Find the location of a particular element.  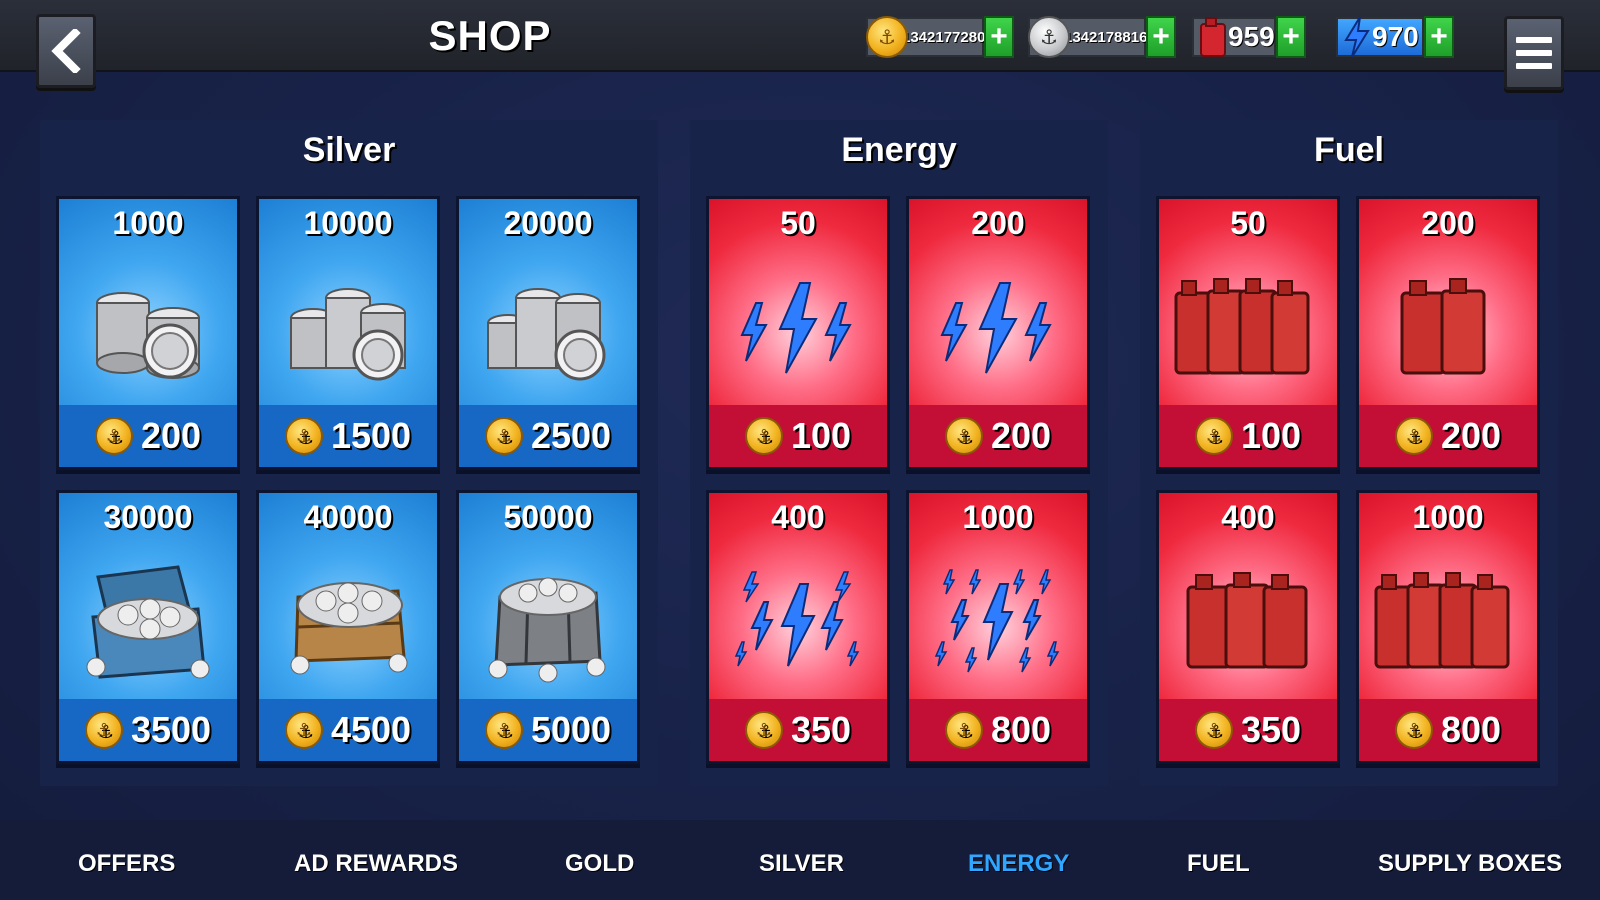

tab-silver: SILVER is located at coordinates (801, 864).